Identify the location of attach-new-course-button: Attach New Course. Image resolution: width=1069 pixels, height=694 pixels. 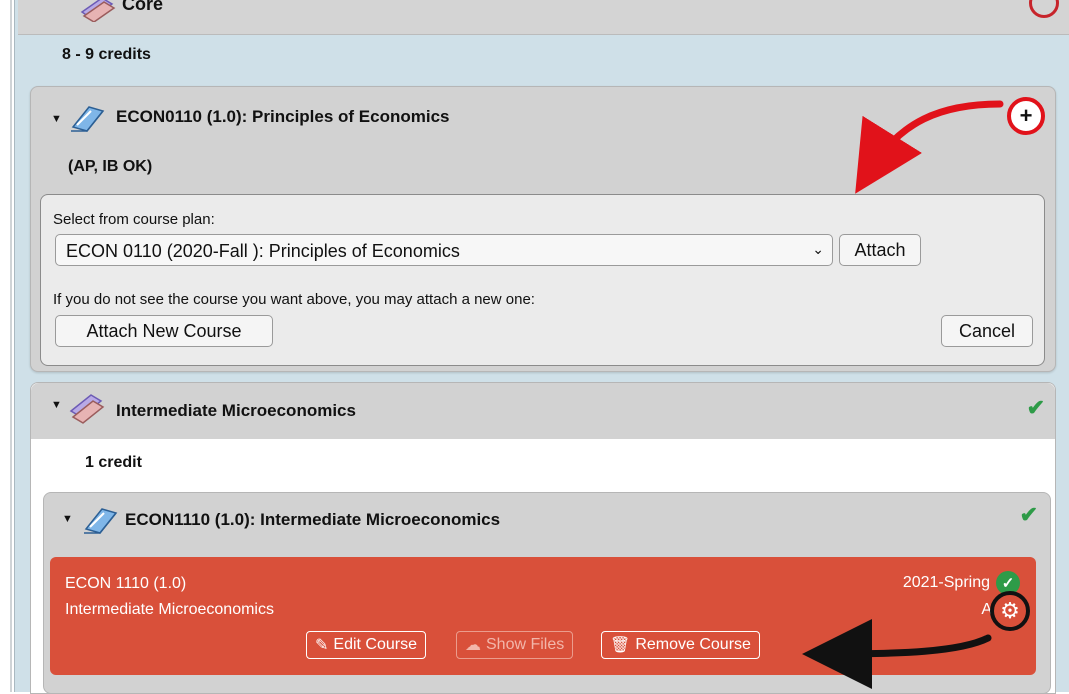
(164, 331).